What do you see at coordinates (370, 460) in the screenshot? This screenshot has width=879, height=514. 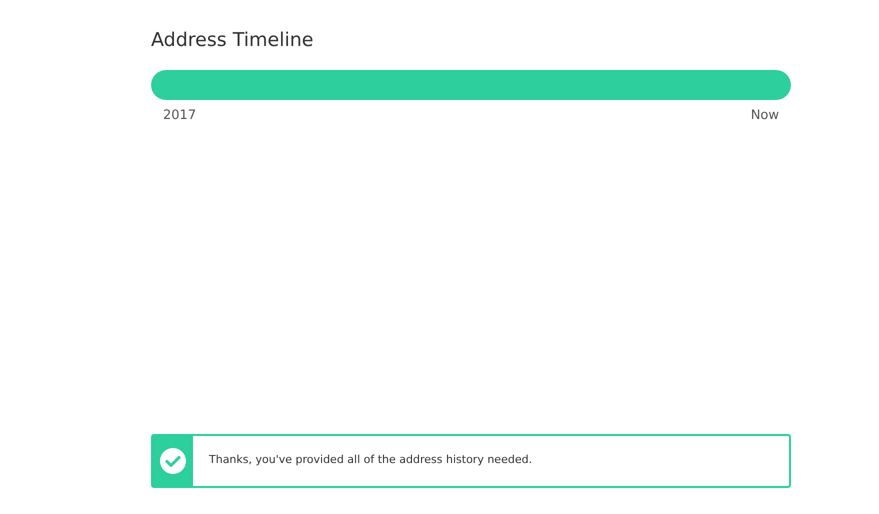 I see `notice-message: Thanks, you've provided all of the address history needed.` at bounding box center [370, 460].